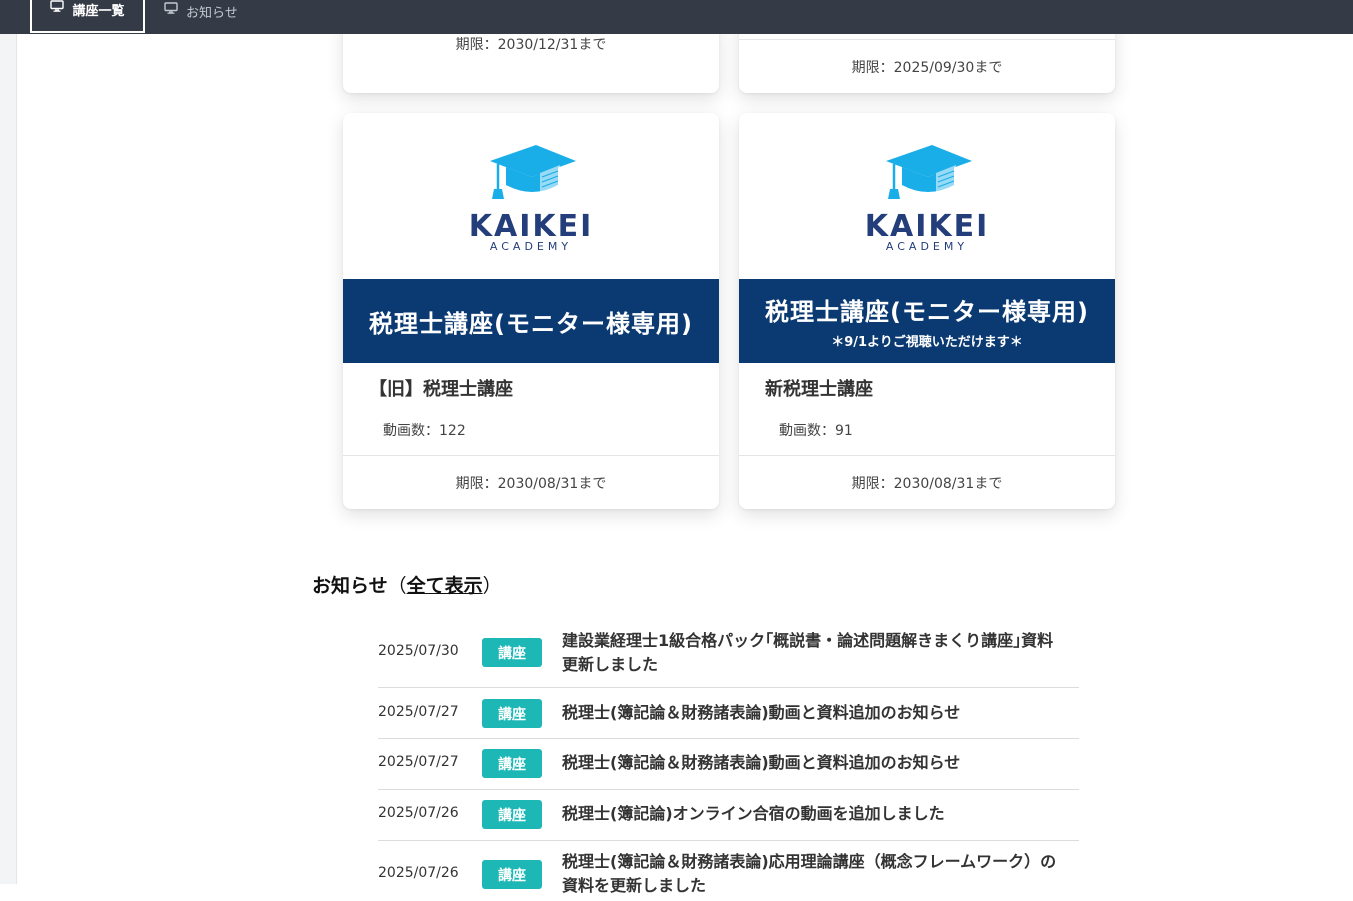  What do you see at coordinates (676, 17) in the screenshot?
I see `top-nav: 講座一覧 お知らせ` at bounding box center [676, 17].